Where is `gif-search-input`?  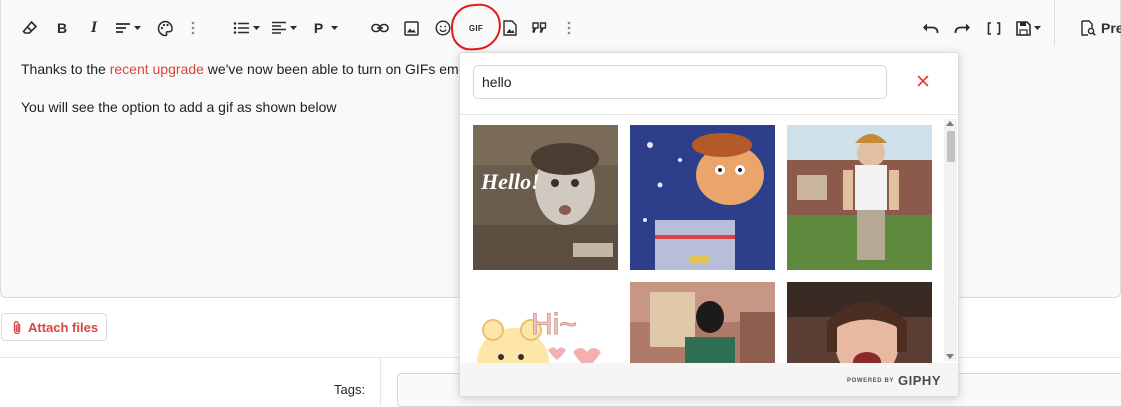
gif-search-input is located at coordinates (680, 82).